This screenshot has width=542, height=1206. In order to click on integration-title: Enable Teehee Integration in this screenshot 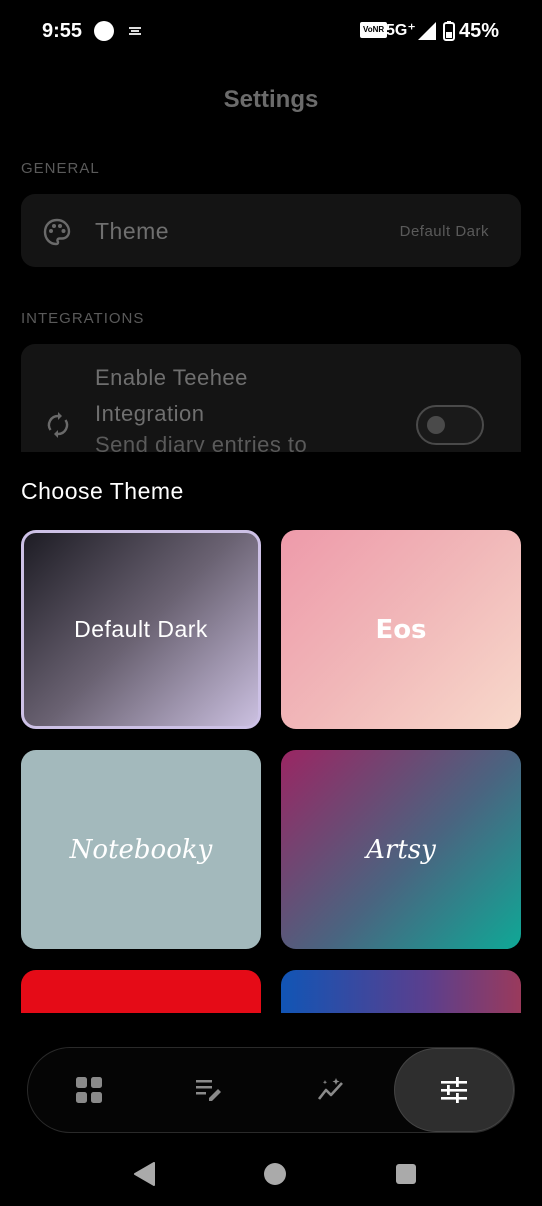, I will do `click(171, 395)`.